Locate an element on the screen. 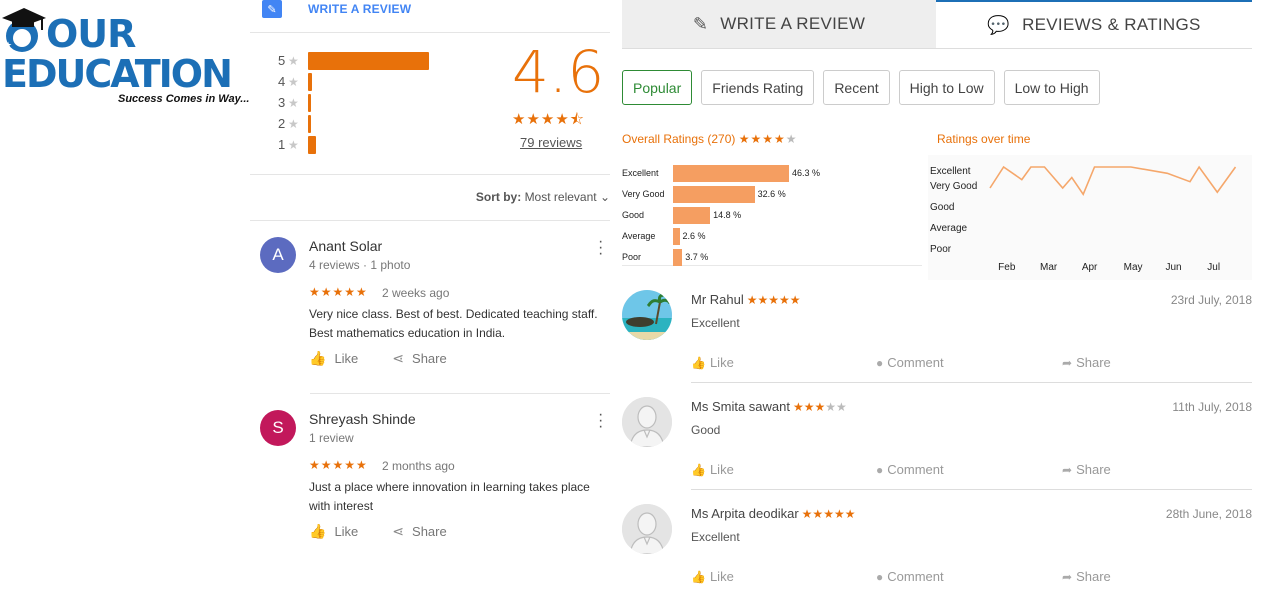 This screenshot has height=596, width=1264. sort-dropdown: Sort by: Most relevant ⌄ is located at coordinates (543, 197).